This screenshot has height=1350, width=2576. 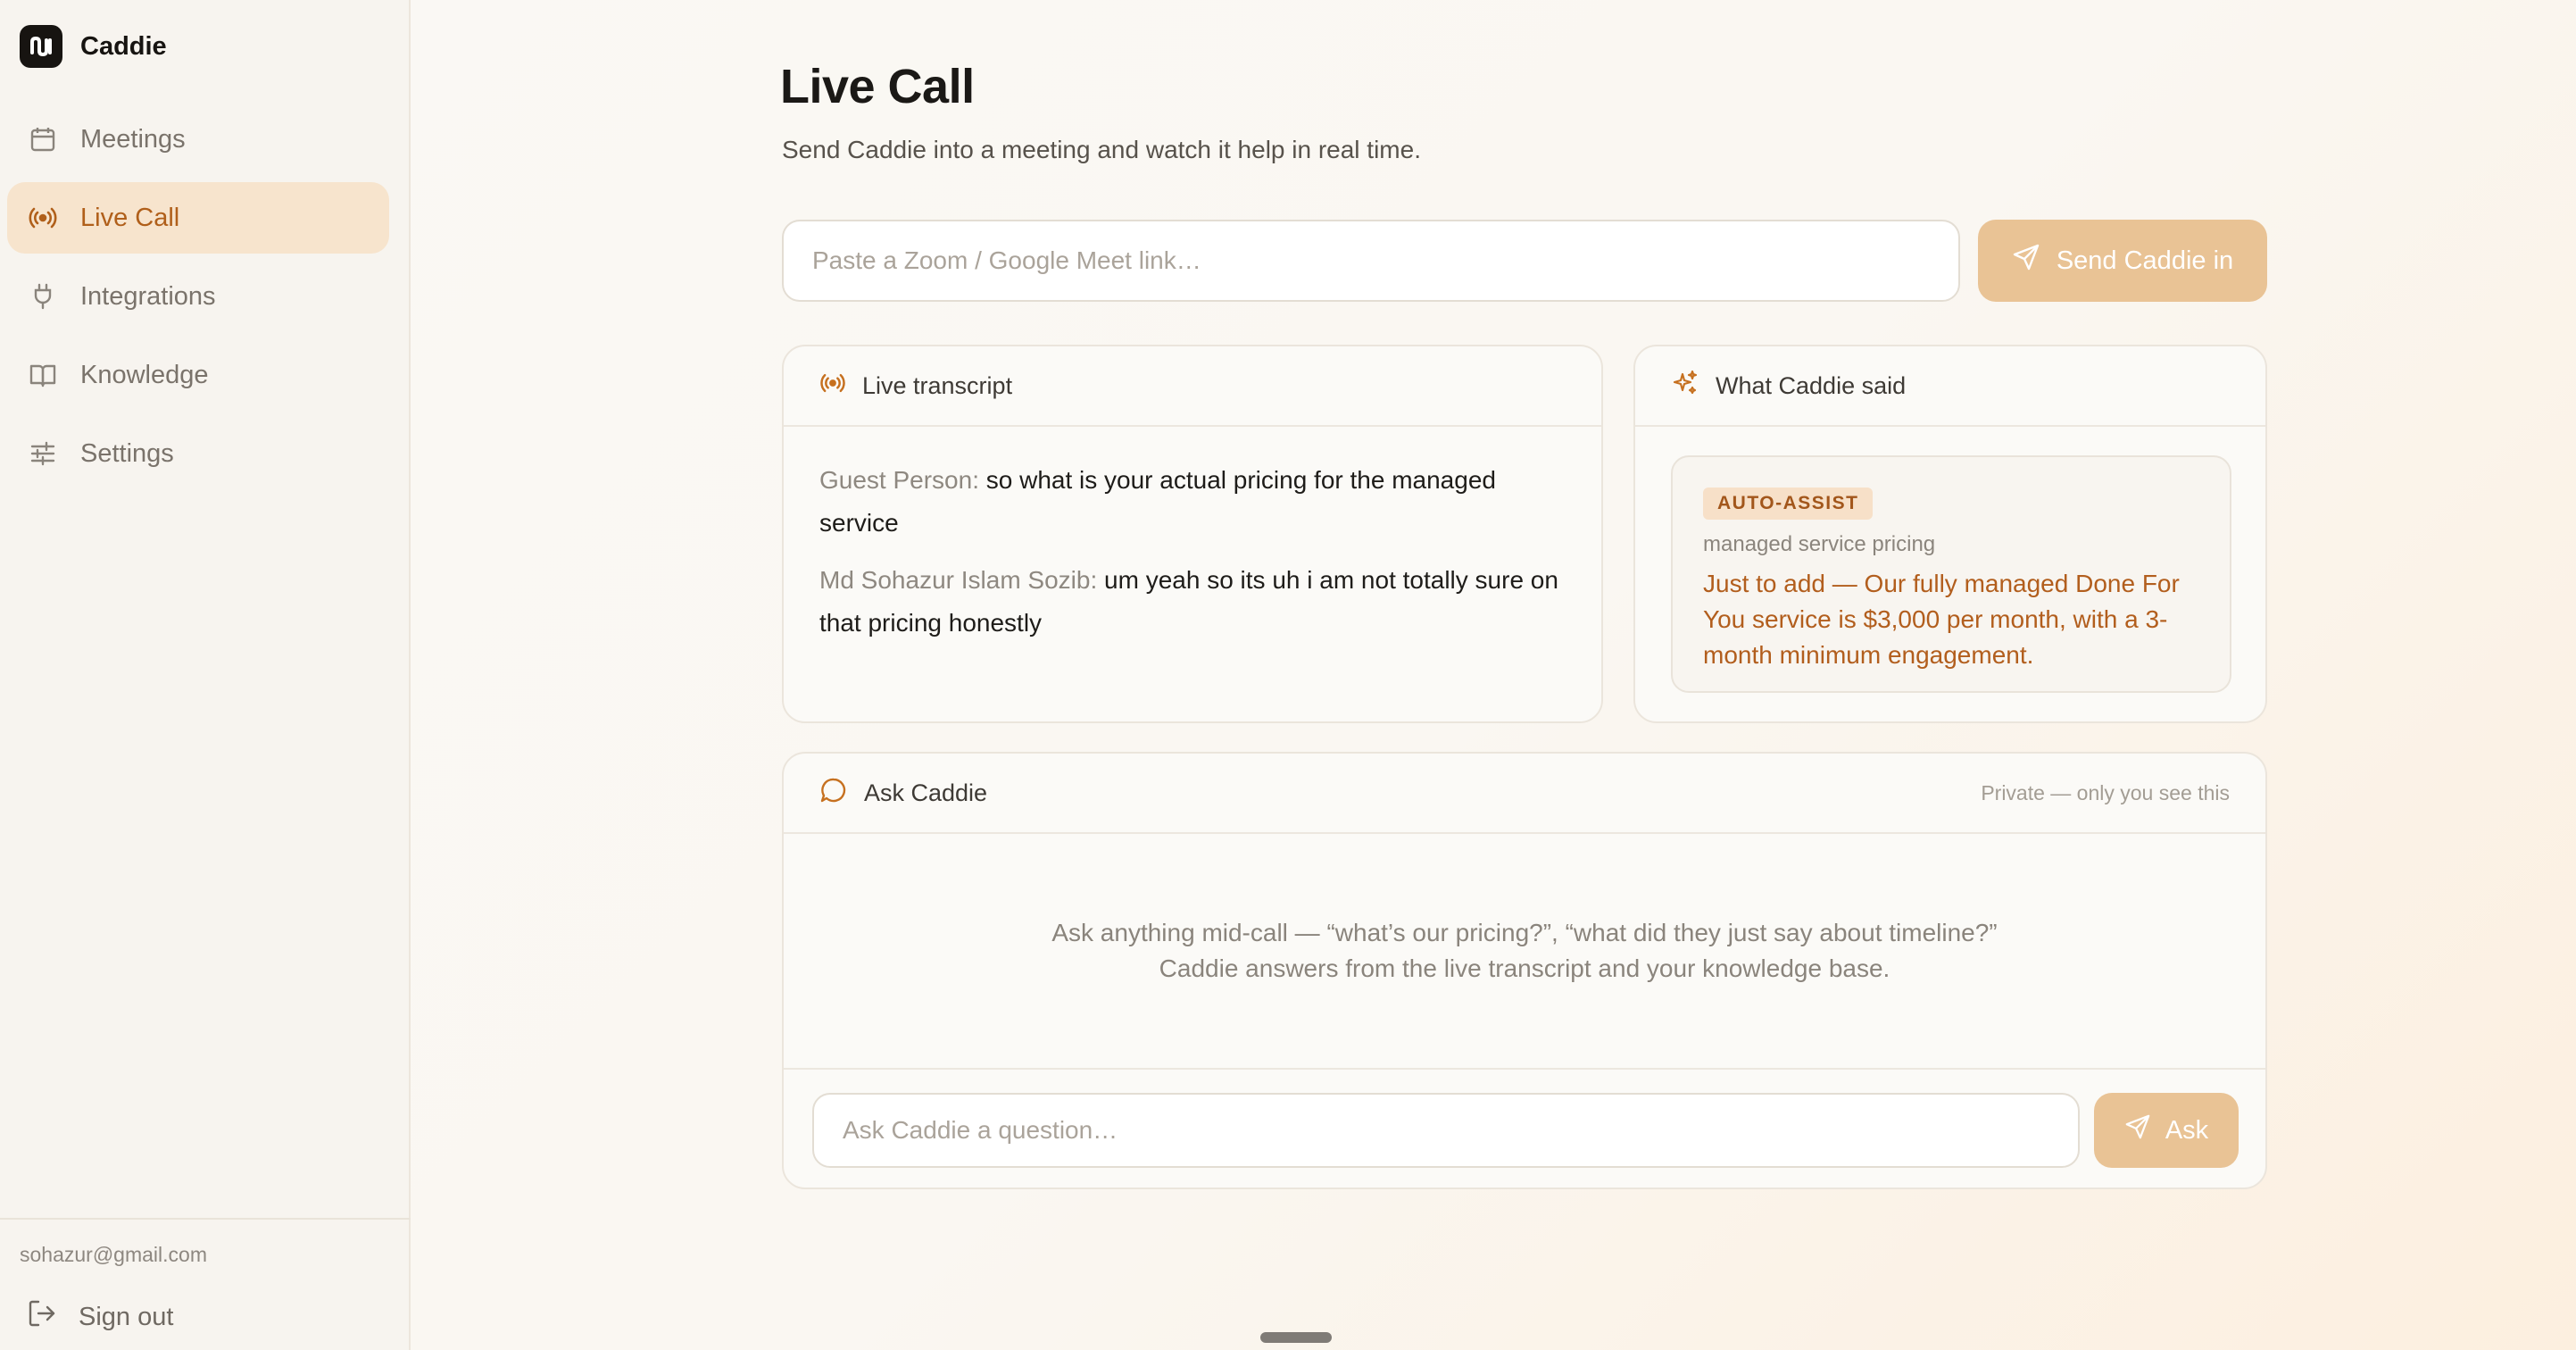 I want to click on caddie-said-title: What Caddie said, so click(x=1812, y=385).